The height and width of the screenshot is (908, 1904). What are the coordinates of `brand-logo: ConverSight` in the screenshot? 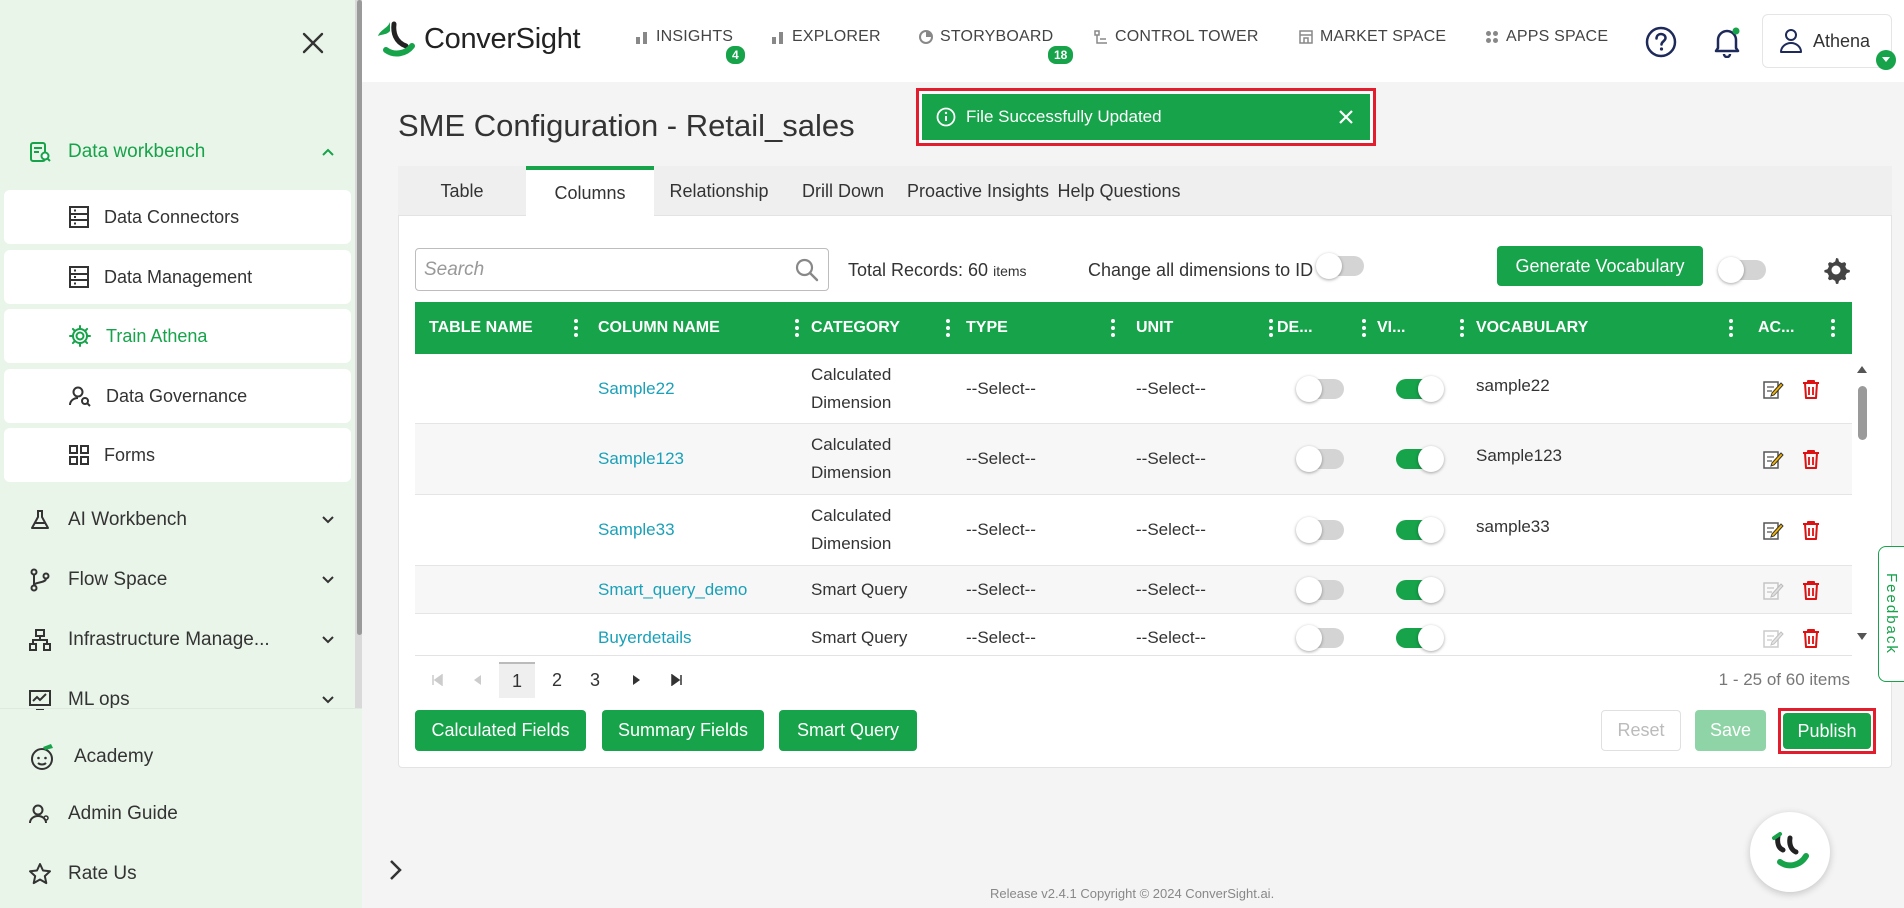 It's located at (478, 39).